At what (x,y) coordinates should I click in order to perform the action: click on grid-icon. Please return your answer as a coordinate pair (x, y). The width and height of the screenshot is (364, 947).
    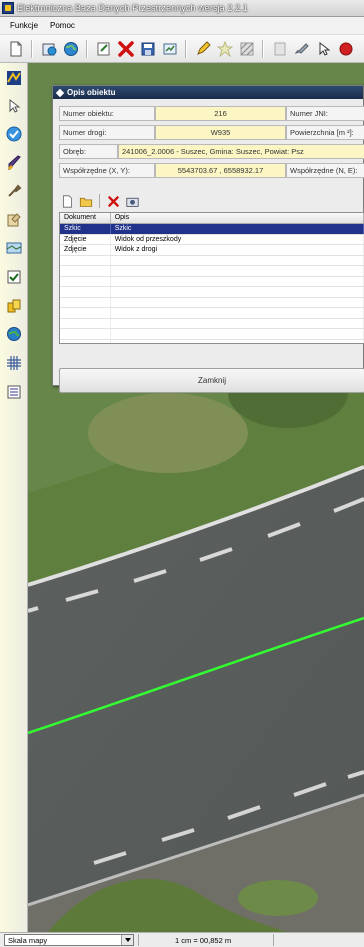
    Looking at the image, I should click on (14, 363).